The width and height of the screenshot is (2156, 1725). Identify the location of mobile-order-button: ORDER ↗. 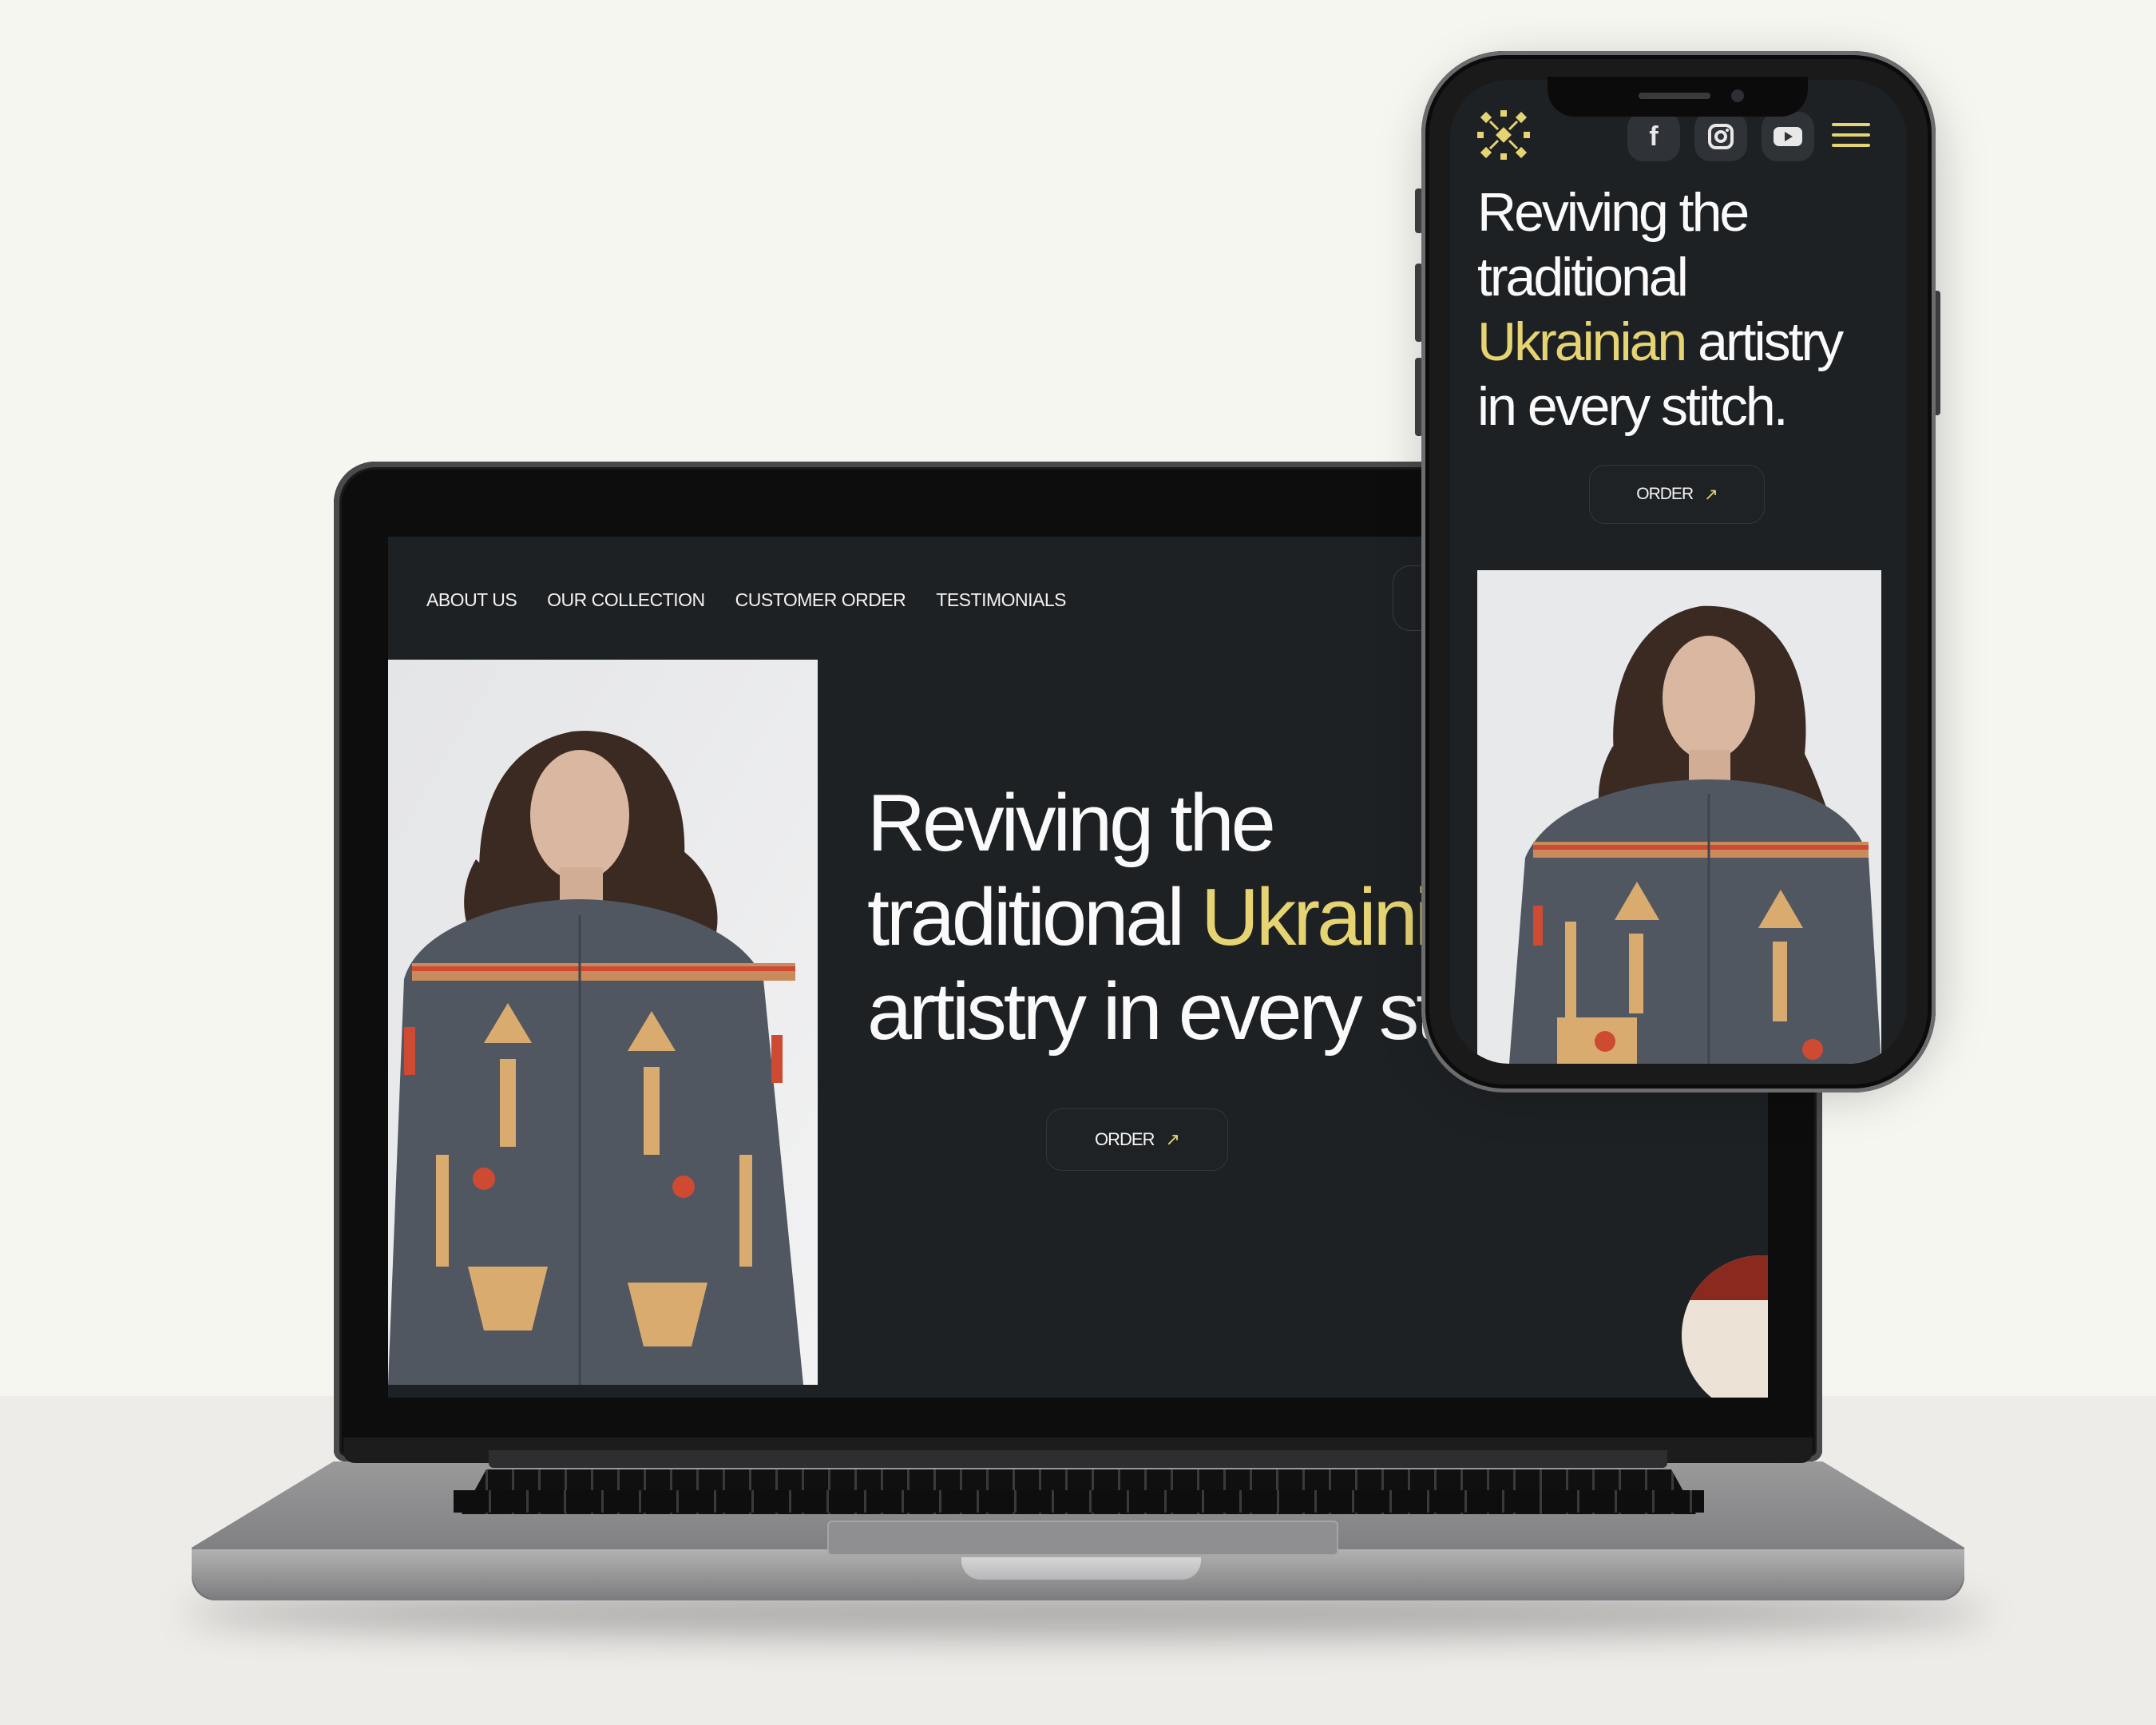
(1677, 495).